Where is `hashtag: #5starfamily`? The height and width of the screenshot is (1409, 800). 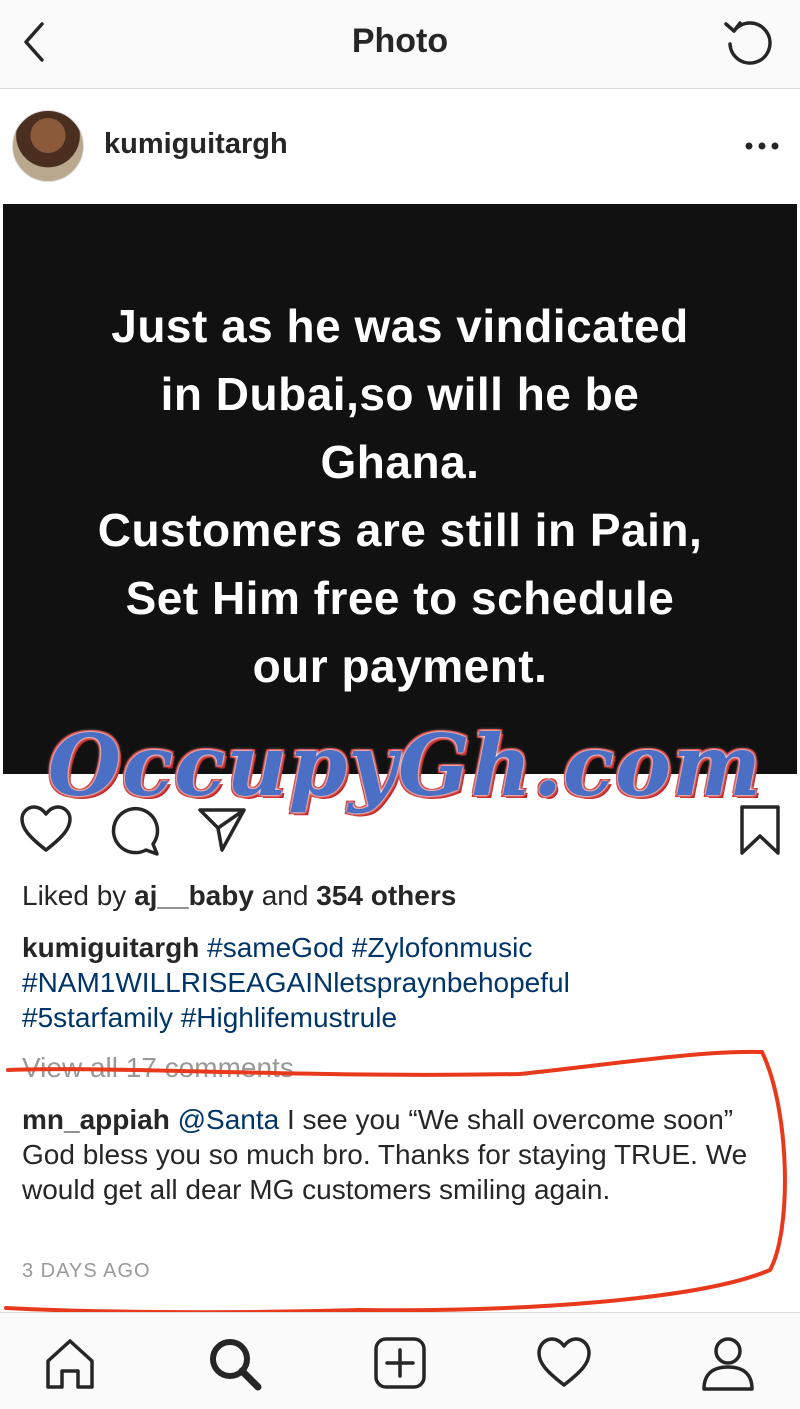
hashtag: #5starfamily is located at coordinates (97, 1017).